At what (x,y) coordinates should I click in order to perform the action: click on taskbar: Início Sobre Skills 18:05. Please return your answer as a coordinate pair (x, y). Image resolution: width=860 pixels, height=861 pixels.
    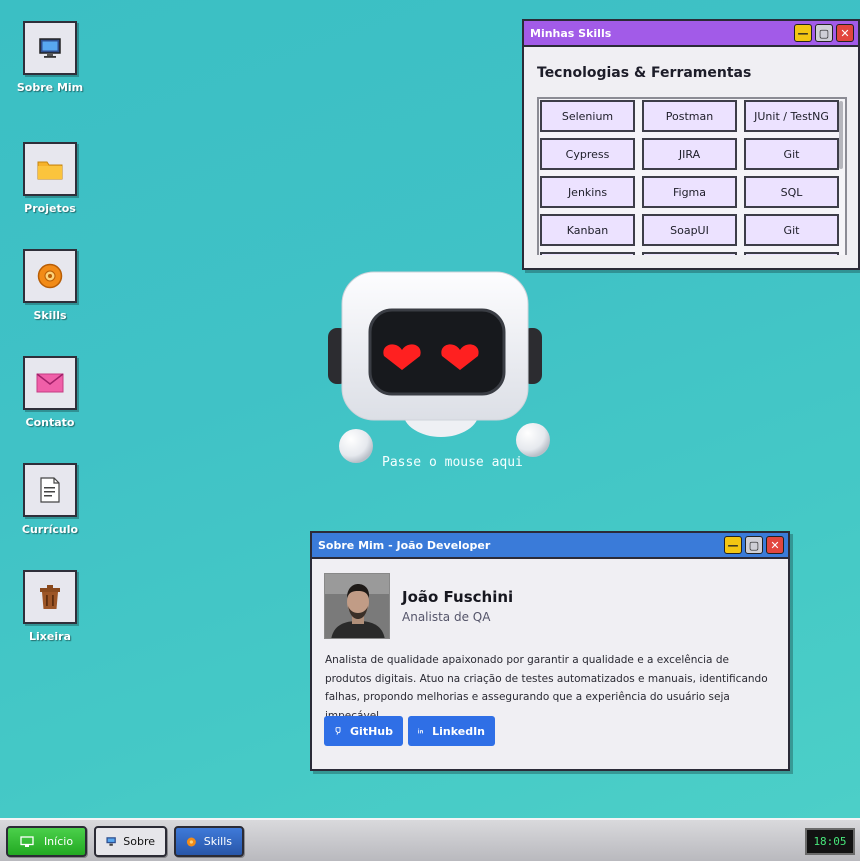
    Looking at the image, I should click on (430, 839).